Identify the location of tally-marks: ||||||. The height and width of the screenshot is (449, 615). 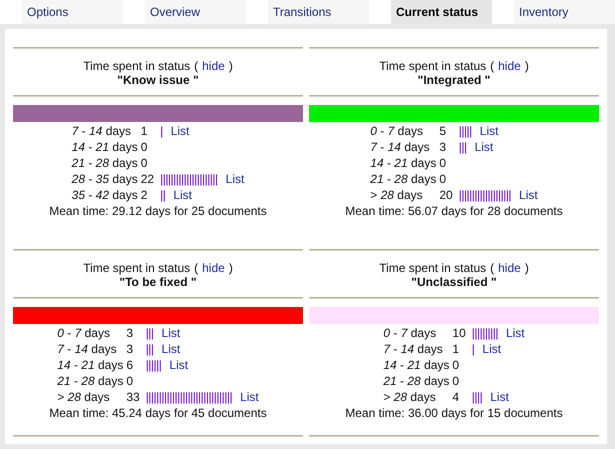
(154, 365).